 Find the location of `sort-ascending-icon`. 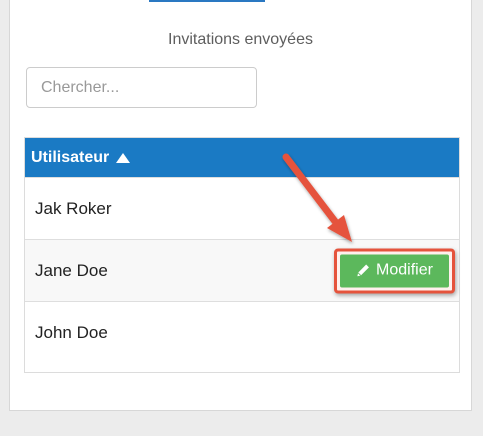

sort-ascending-icon is located at coordinates (123, 157).